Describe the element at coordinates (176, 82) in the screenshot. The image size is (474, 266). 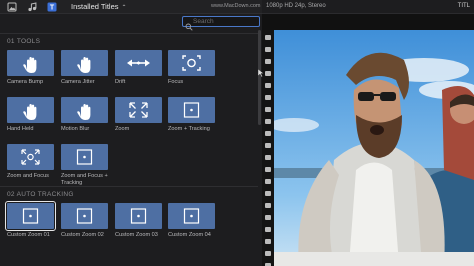
I see `tile-label: Focus` at that location.